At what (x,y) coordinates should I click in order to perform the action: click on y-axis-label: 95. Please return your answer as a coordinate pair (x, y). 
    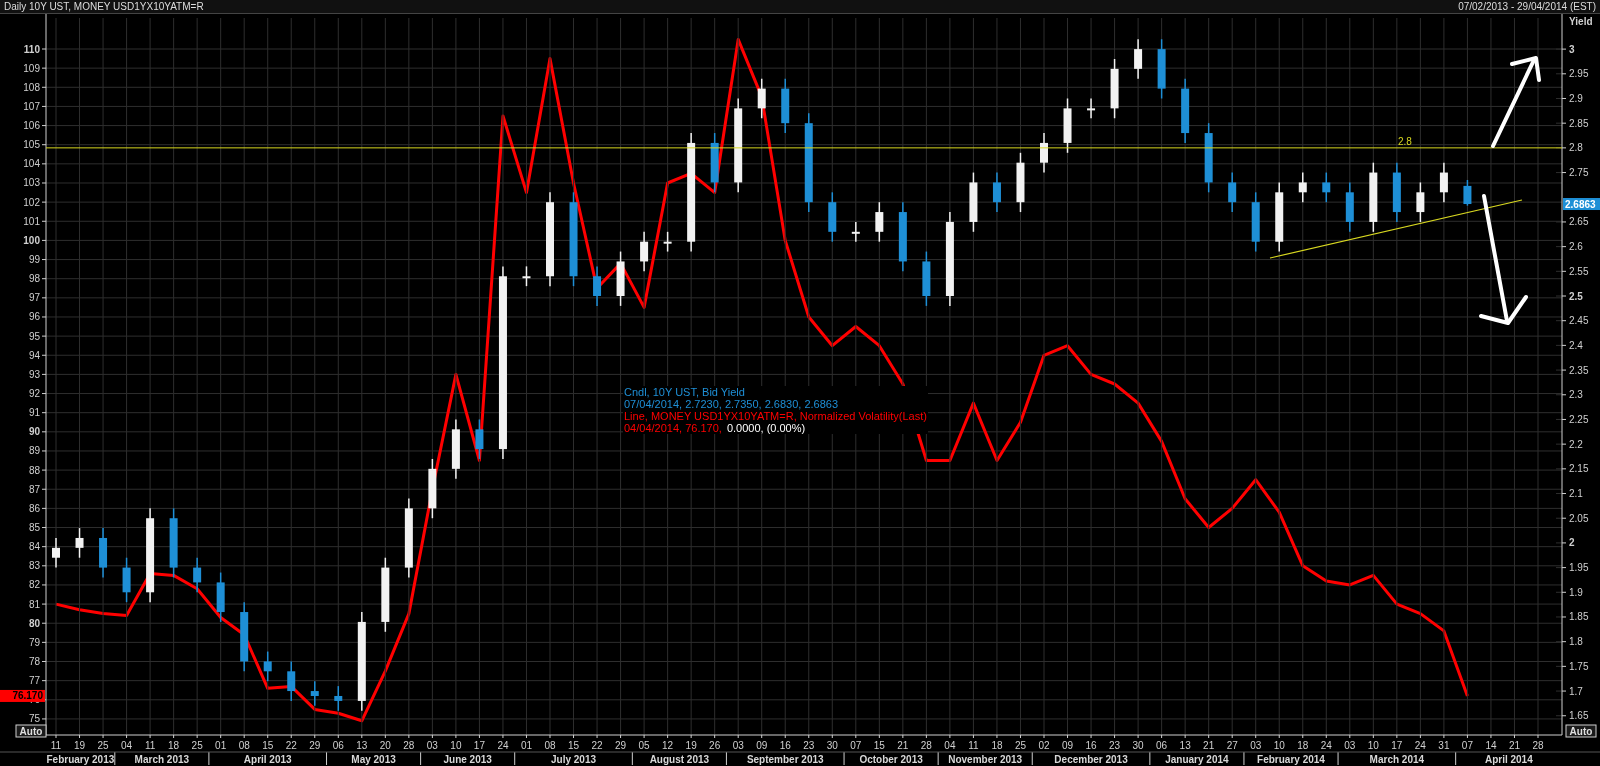
    Looking at the image, I should click on (34, 336).